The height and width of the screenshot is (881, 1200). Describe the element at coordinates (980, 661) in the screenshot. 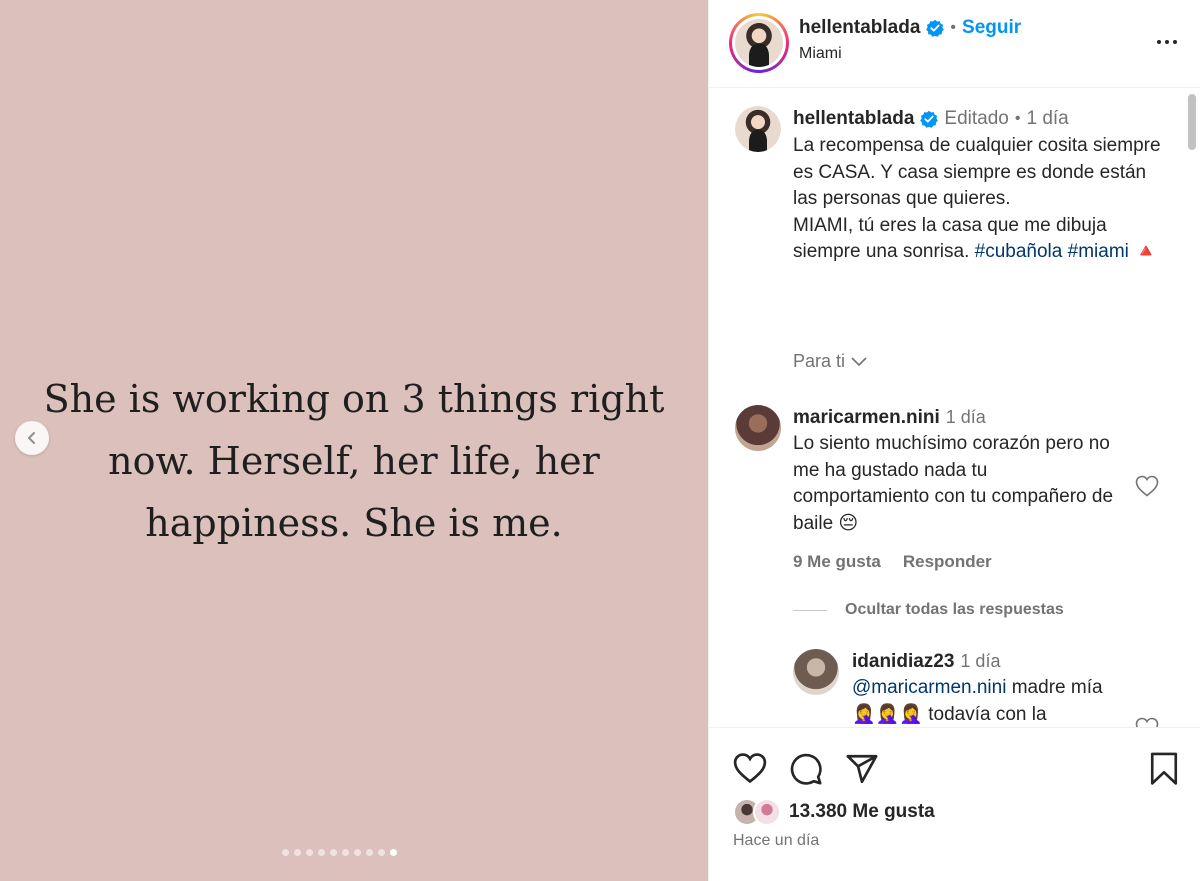

I see `reply-time: 1 día` at that location.